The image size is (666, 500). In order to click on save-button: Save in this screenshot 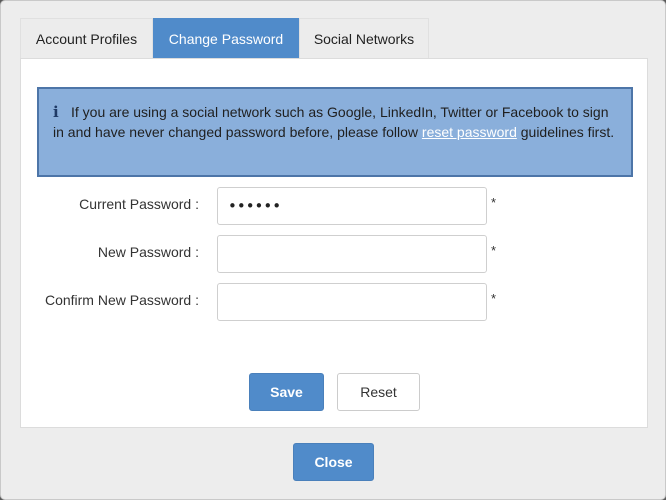, I will do `click(286, 392)`.